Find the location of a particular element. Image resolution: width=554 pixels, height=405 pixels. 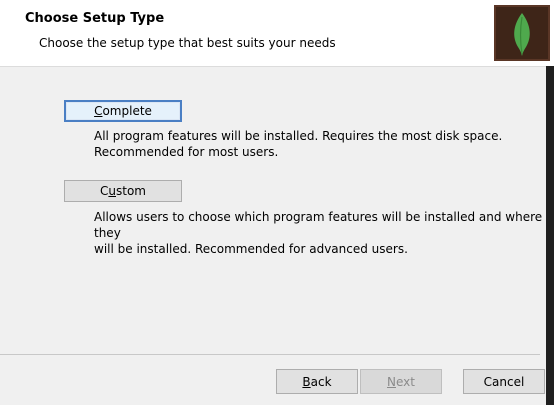

complete-label-rest: omplete is located at coordinates (127, 111).